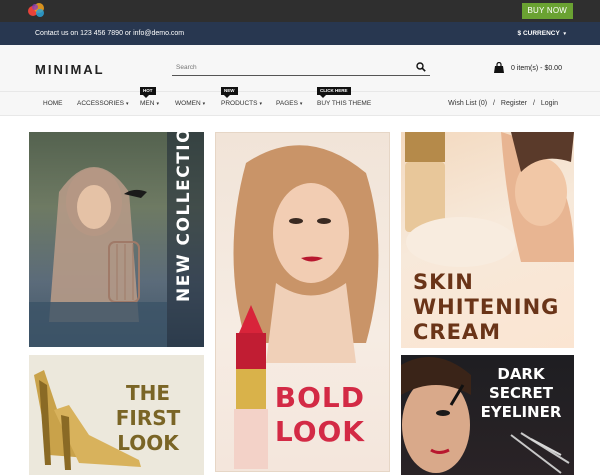 This screenshot has height=475, width=600. Describe the element at coordinates (467, 103) in the screenshot. I see `wishlist-link: Wish List (0)` at that location.